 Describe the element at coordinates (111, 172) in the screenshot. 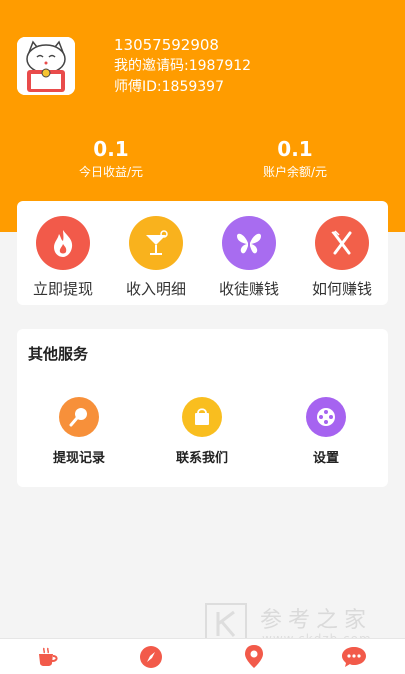

I see `today-earnings-label: 今日收益/元` at that location.